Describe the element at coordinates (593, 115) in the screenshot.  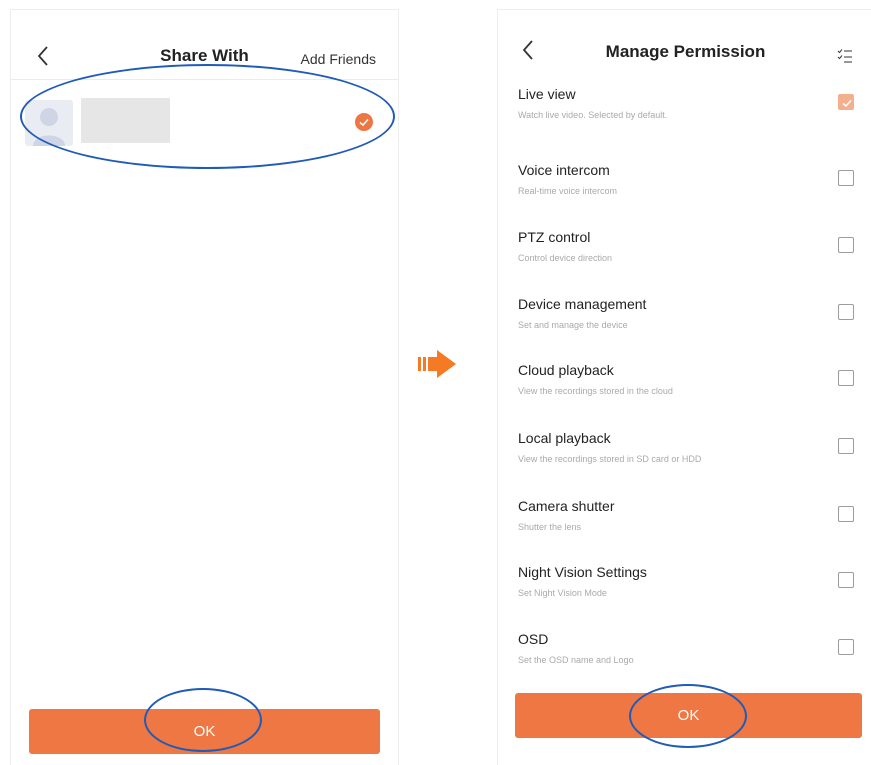
I see `permission-description: Watch live video. Selected by default.` at that location.